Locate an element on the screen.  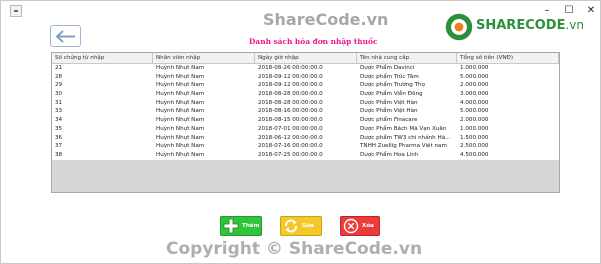
column-header-datetime: Ngày giờ nhập is located at coordinates (306, 58).